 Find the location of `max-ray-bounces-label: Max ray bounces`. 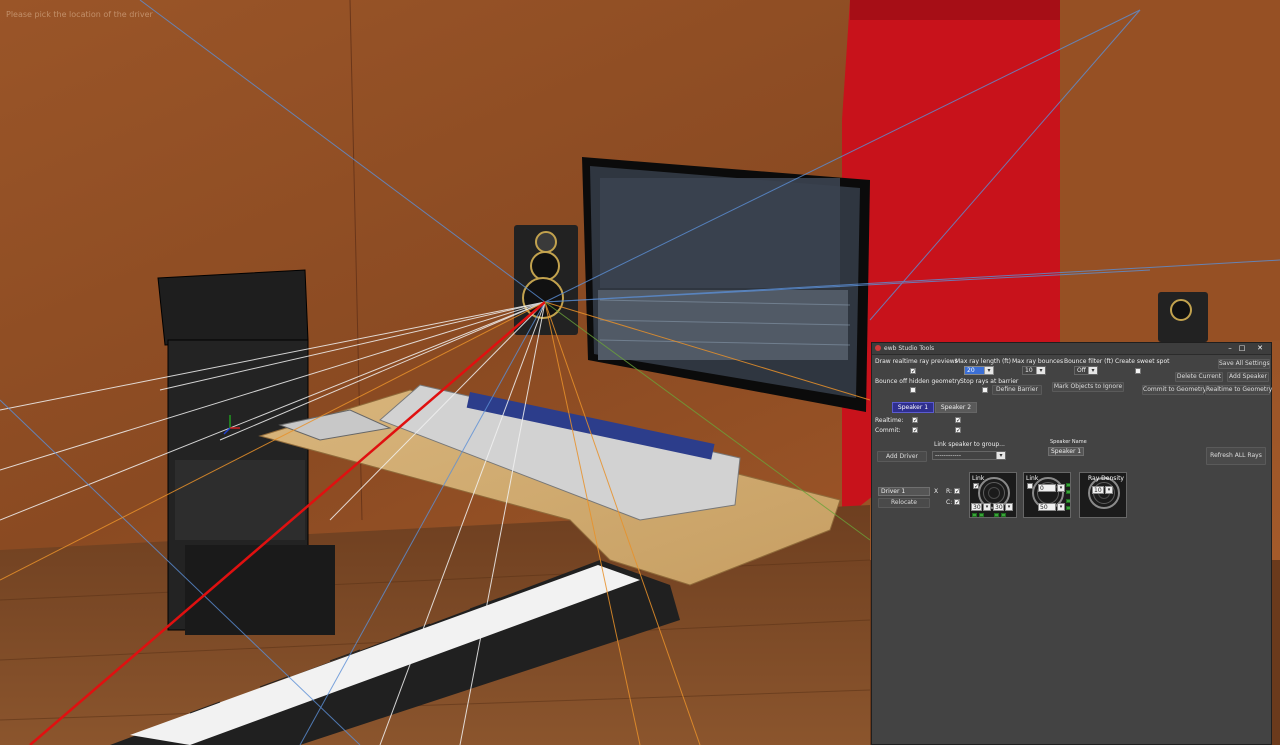

max-ray-bounces-label: Max ray bounces is located at coordinates (1038, 361).